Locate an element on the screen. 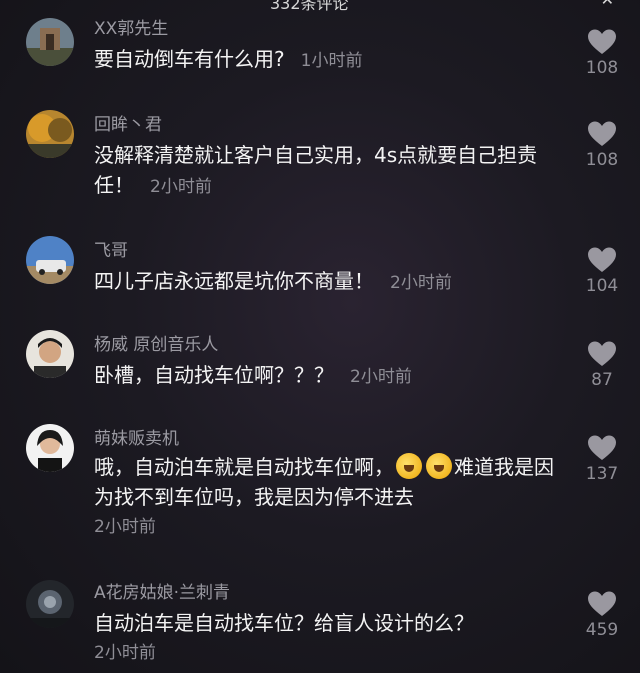 This screenshot has height=673, width=640. like-button: 104 is located at coordinates (602, 271).